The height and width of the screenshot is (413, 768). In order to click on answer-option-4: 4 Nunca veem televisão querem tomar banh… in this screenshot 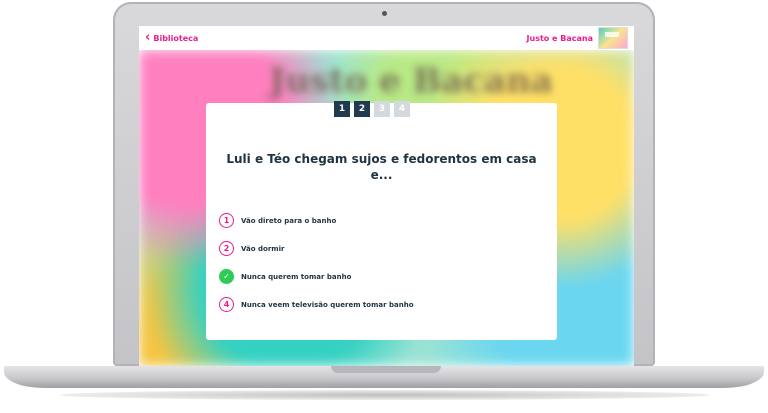, I will do `click(316, 304)`.